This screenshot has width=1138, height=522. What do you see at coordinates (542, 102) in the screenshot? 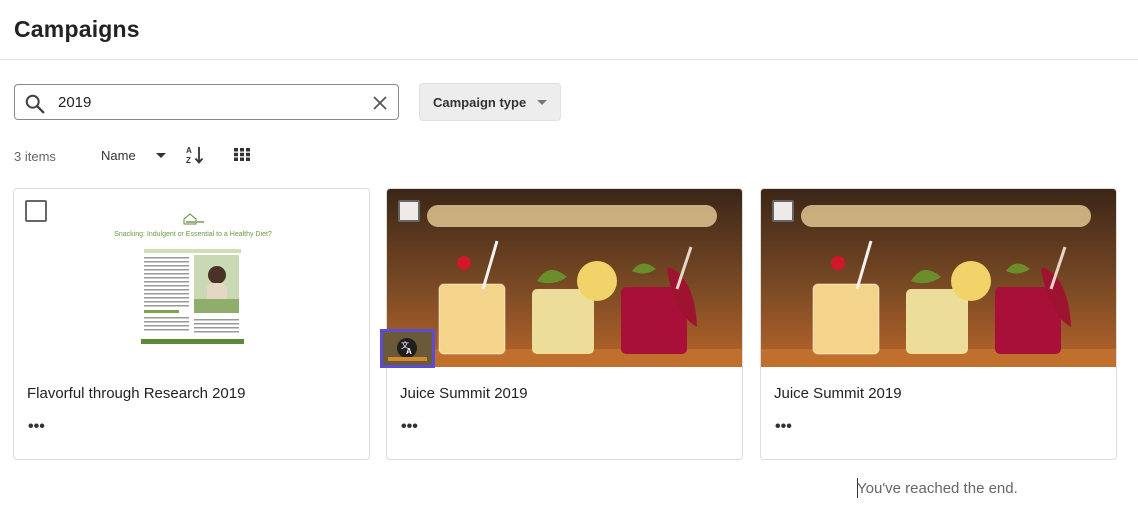
I see `chevron-down-icon` at bounding box center [542, 102].